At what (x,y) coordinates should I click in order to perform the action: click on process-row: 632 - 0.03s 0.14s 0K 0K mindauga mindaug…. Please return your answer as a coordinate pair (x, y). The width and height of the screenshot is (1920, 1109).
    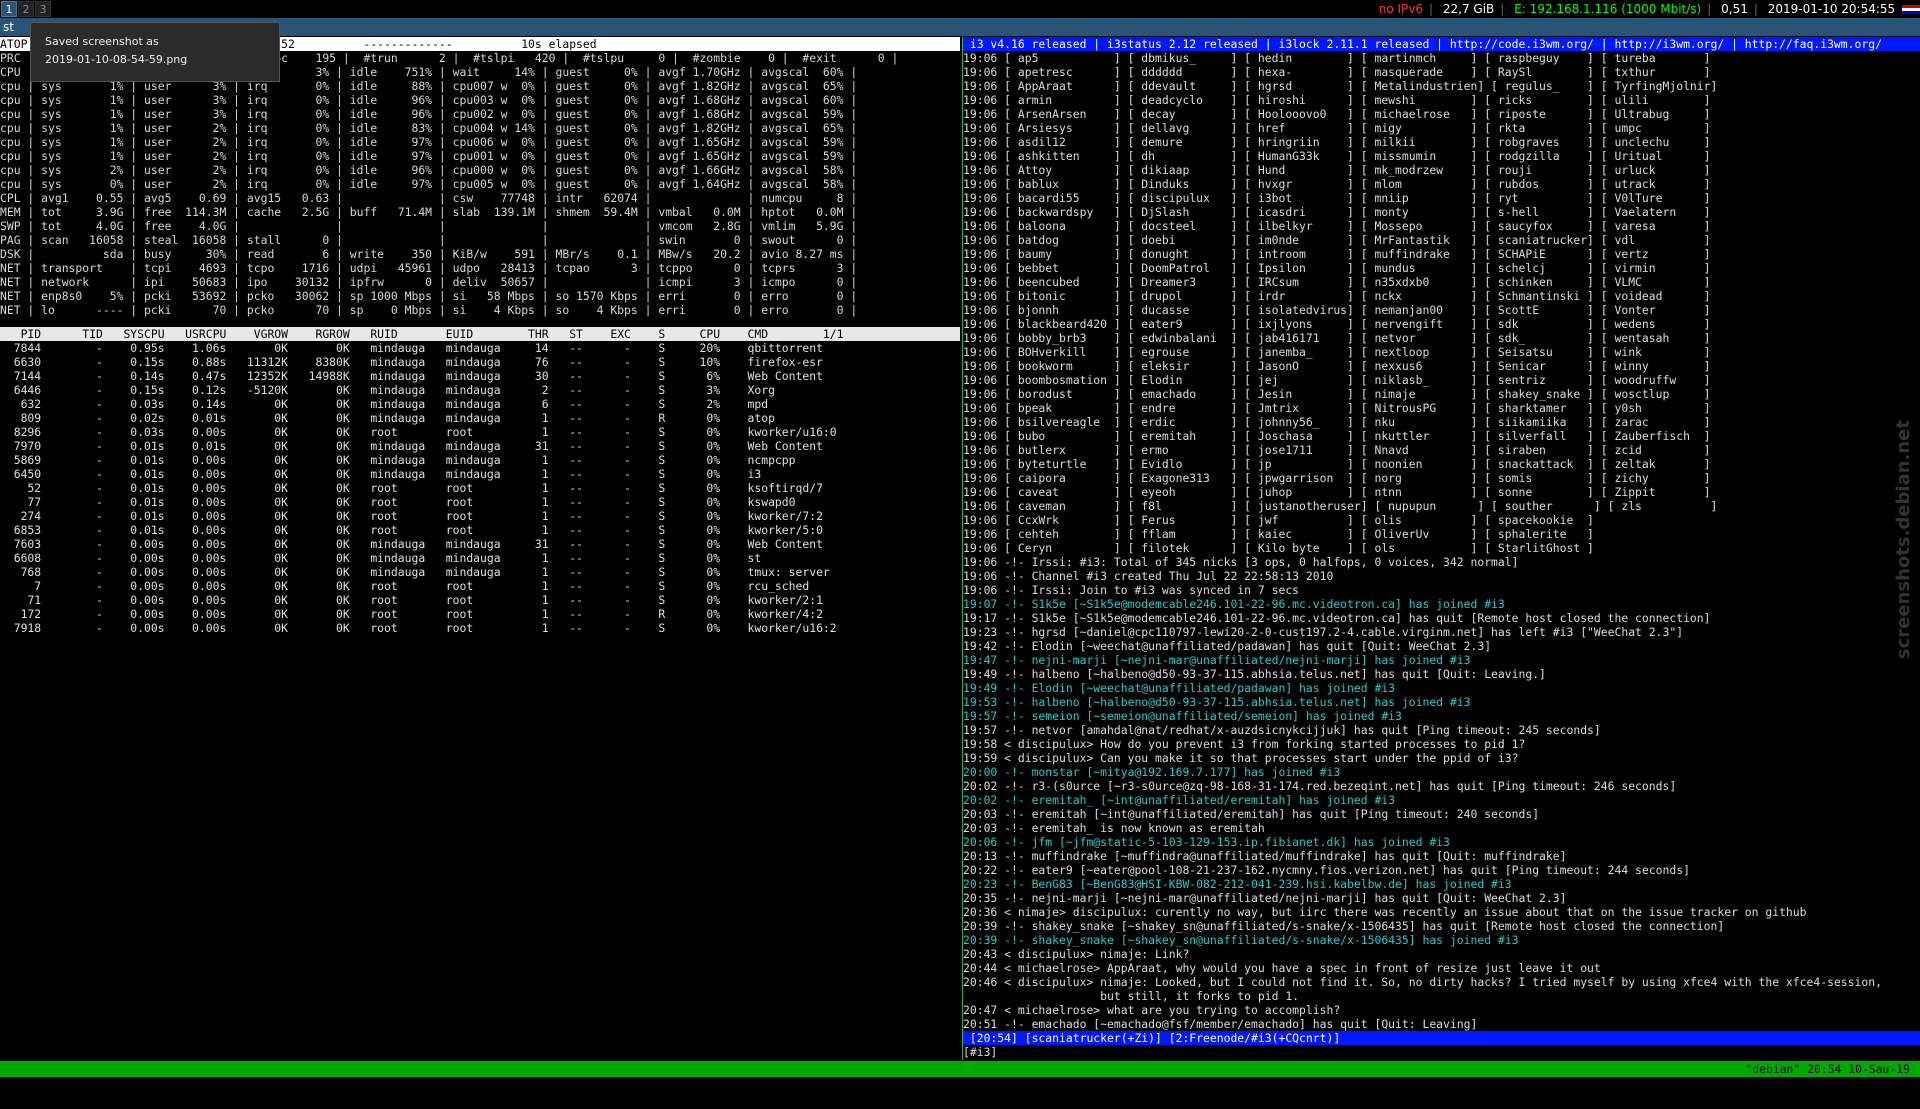
    Looking at the image, I should click on (384, 404).